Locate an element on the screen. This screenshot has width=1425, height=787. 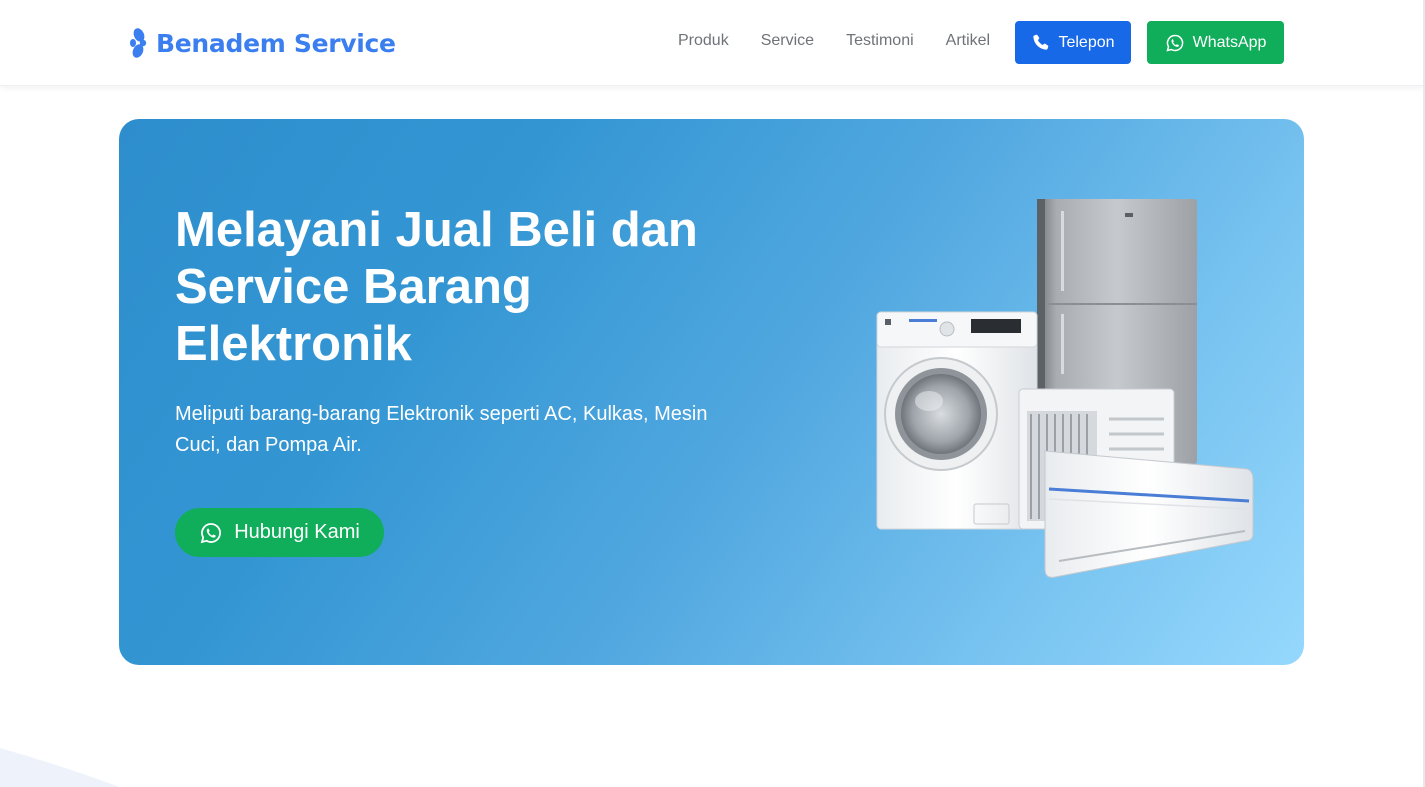
fan-icon is located at coordinates (138, 43).